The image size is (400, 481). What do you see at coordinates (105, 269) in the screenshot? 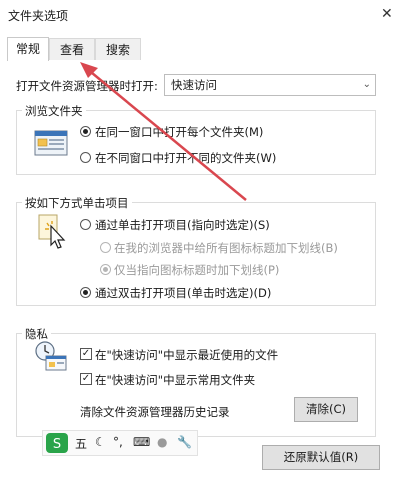
I see `radio-underline-point` at bounding box center [105, 269].